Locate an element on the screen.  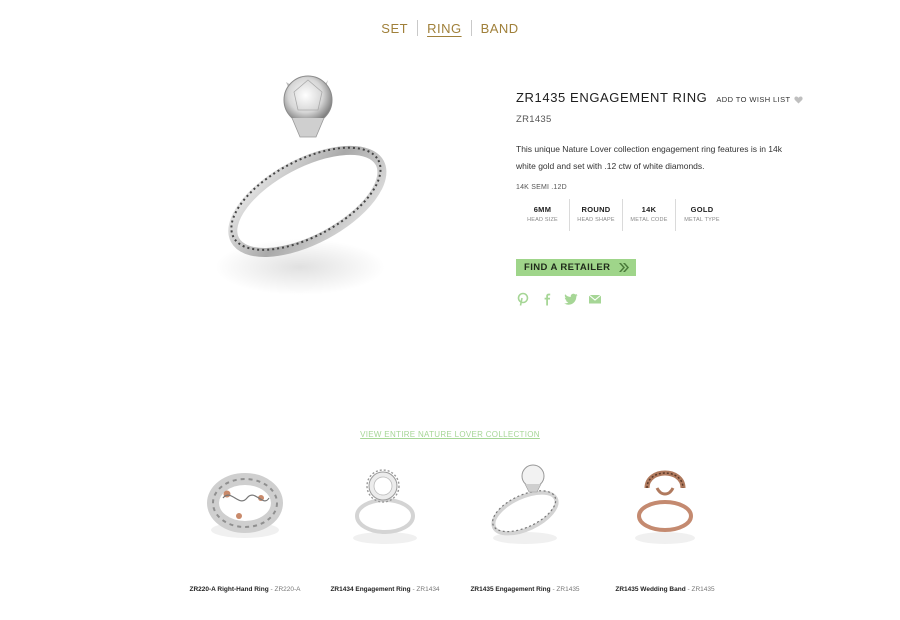
spec-value: 6MM is located at coordinates (542, 209).